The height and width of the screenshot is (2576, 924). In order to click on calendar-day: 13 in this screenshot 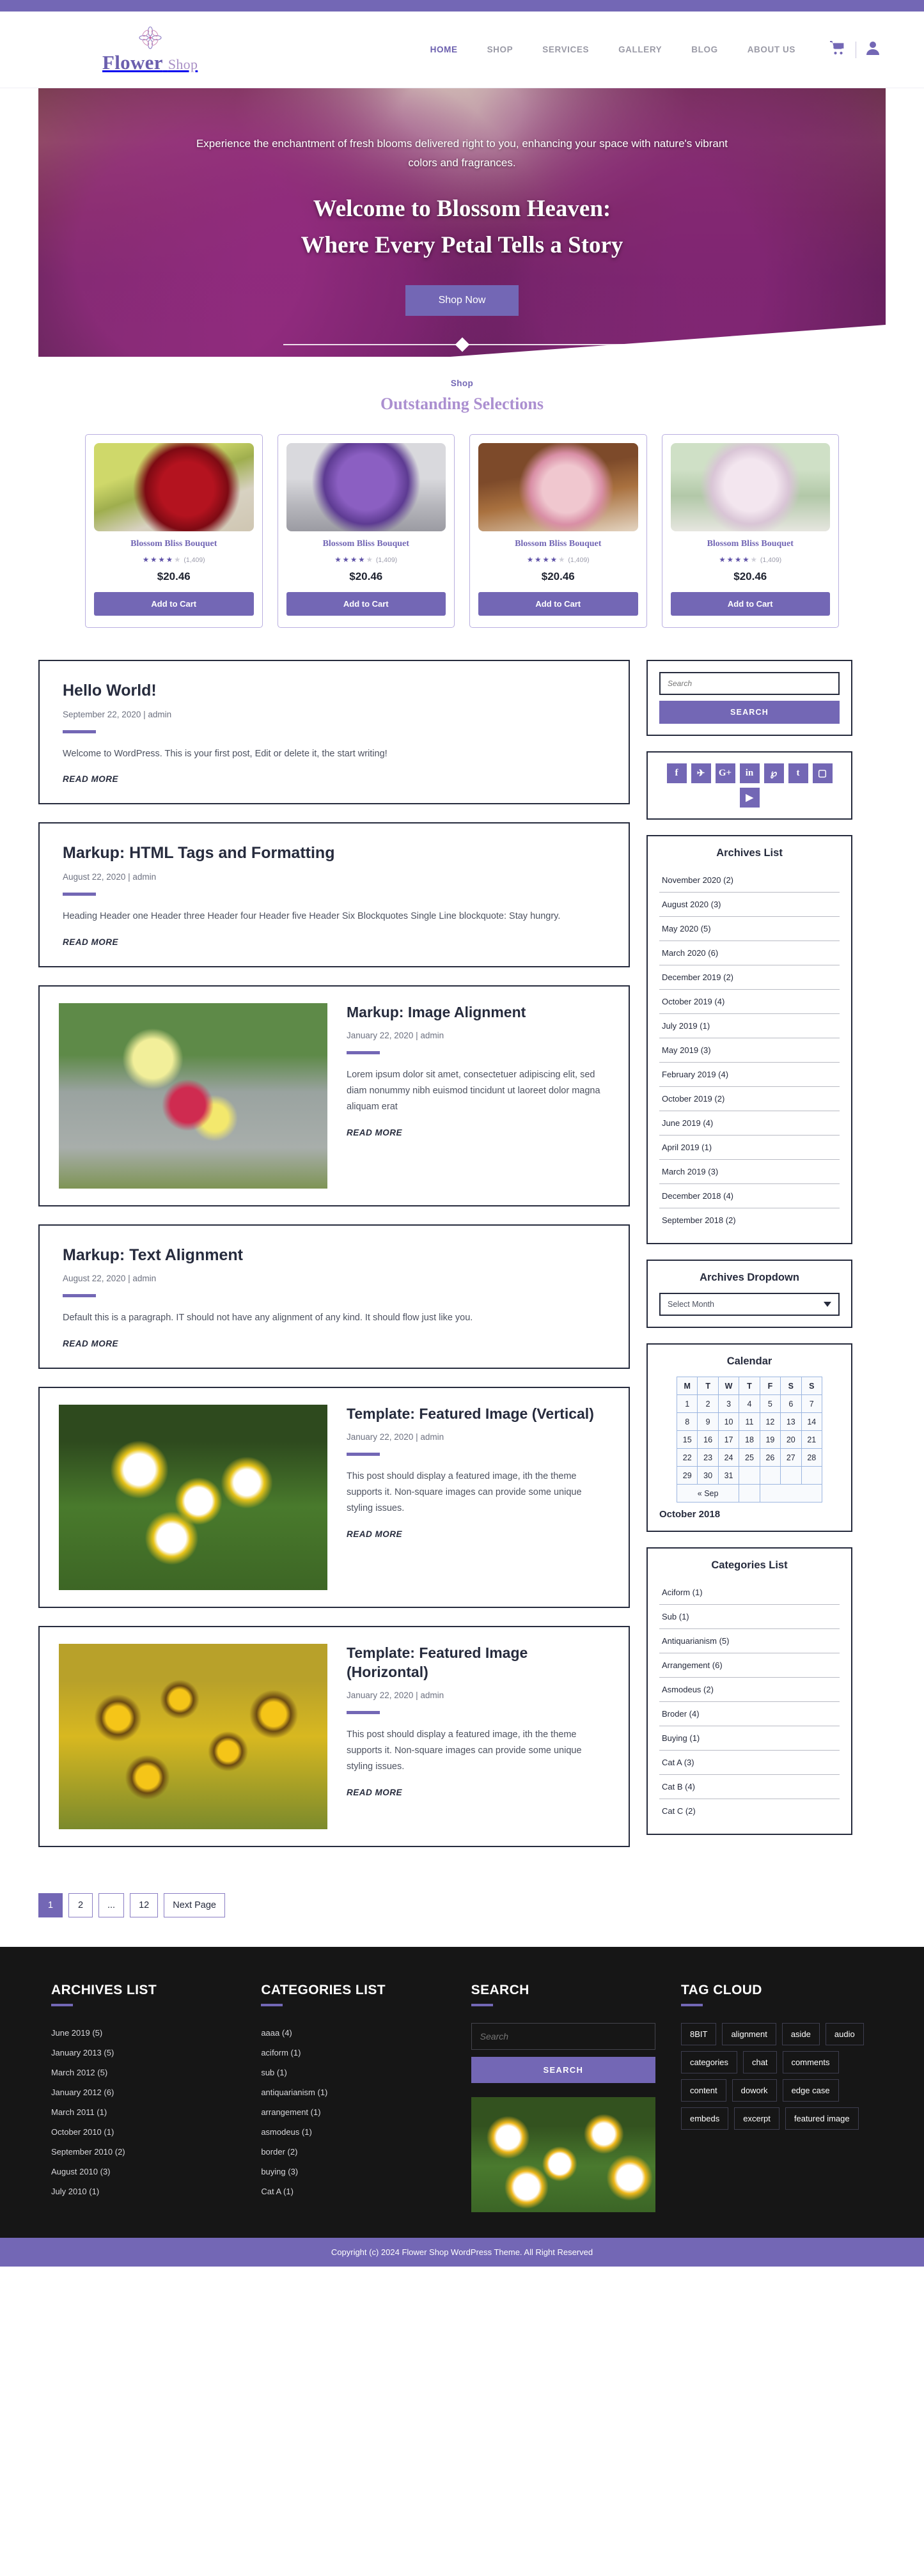, I will do `click(791, 1421)`.